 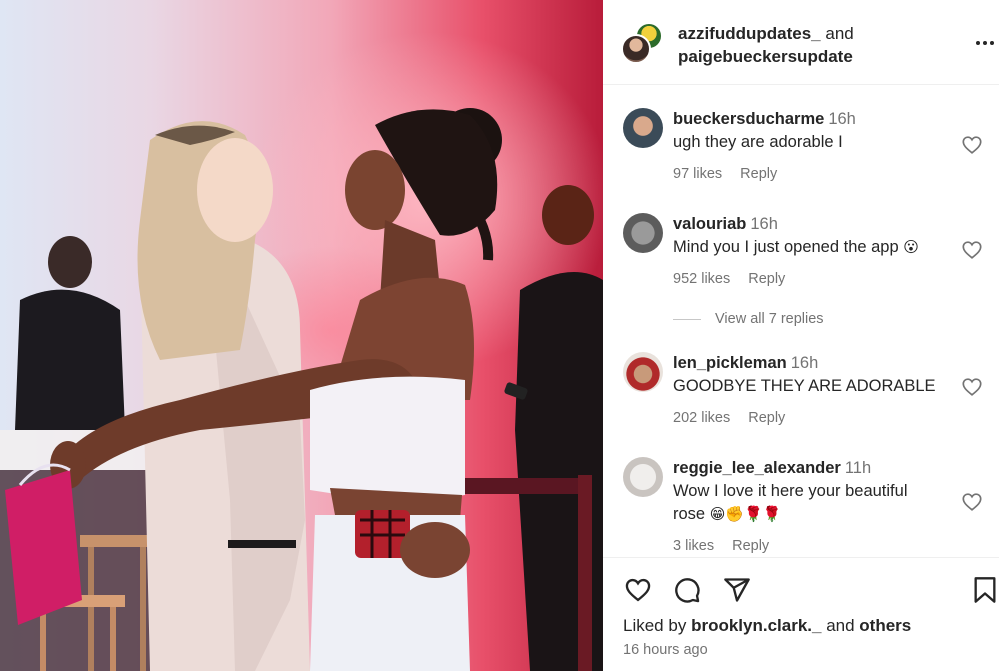 What do you see at coordinates (687, 590) in the screenshot?
I see `comment-icon` at bounding box center [687, 590].